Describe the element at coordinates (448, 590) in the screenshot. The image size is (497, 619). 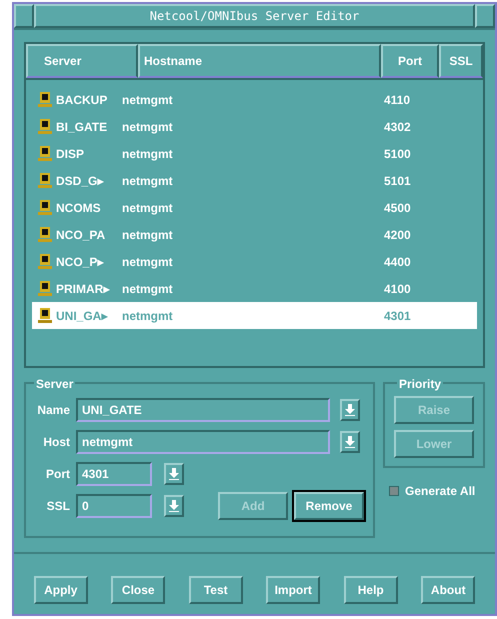
I see `push-button: About` at that location.